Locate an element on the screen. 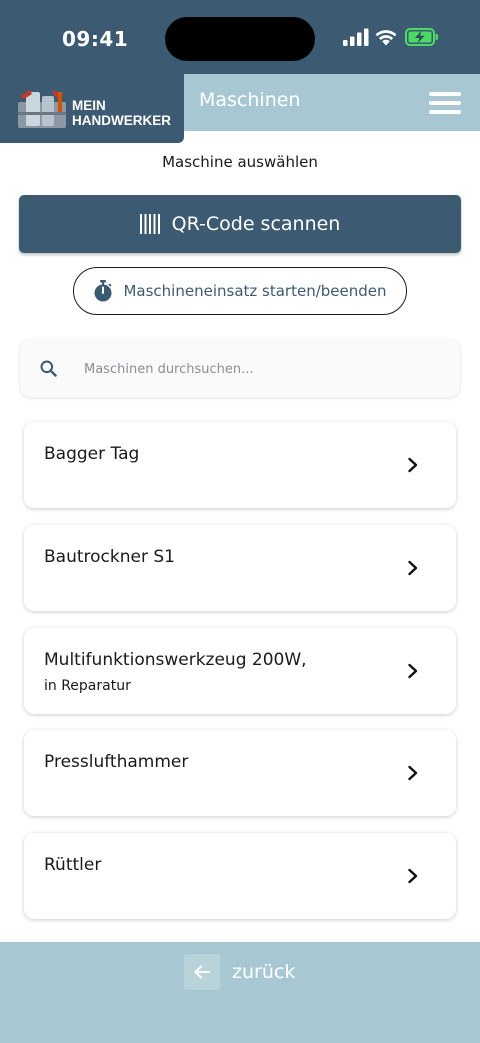 The width and height of the screenshot is (480, 1043). machine-name: Presslufthammer is located at coordinates (116, 762).